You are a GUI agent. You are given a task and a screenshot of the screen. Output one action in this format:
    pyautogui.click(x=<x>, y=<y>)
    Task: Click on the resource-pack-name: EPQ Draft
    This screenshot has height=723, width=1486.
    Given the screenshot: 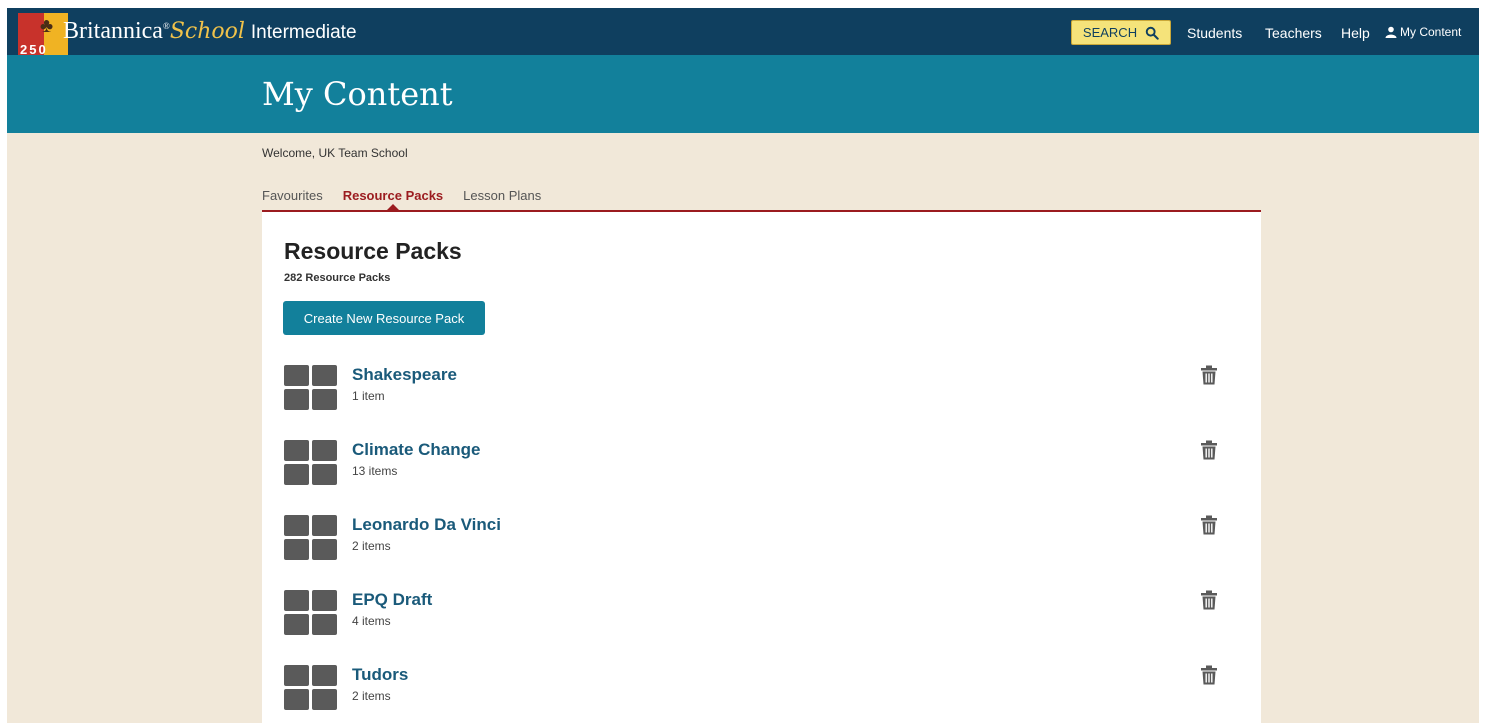 What is the action you would take?
    pyautogui.click(x=392, y=600)
    